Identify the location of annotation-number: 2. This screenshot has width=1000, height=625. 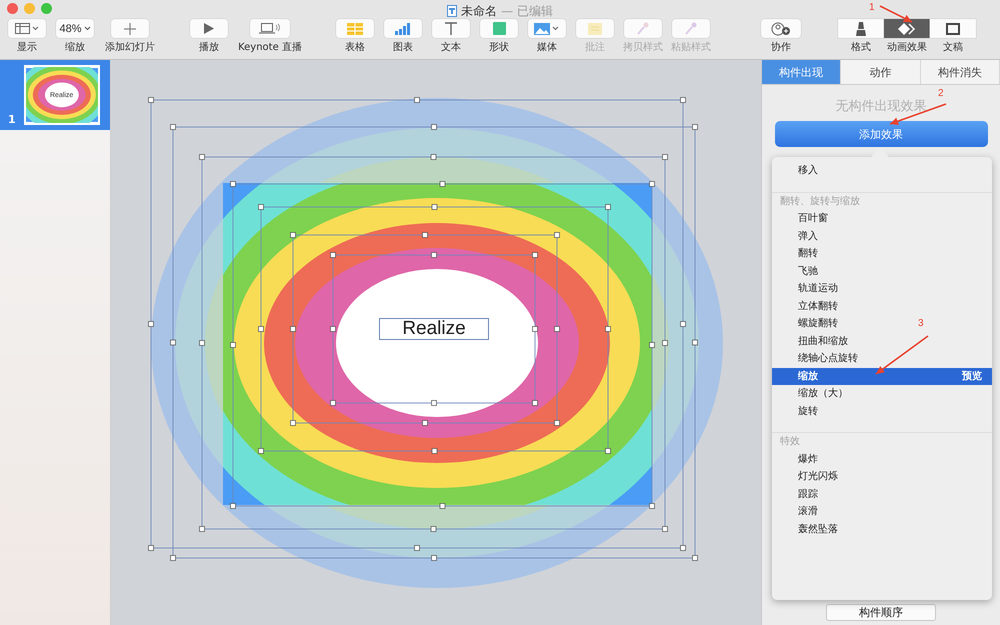
(941, 93).